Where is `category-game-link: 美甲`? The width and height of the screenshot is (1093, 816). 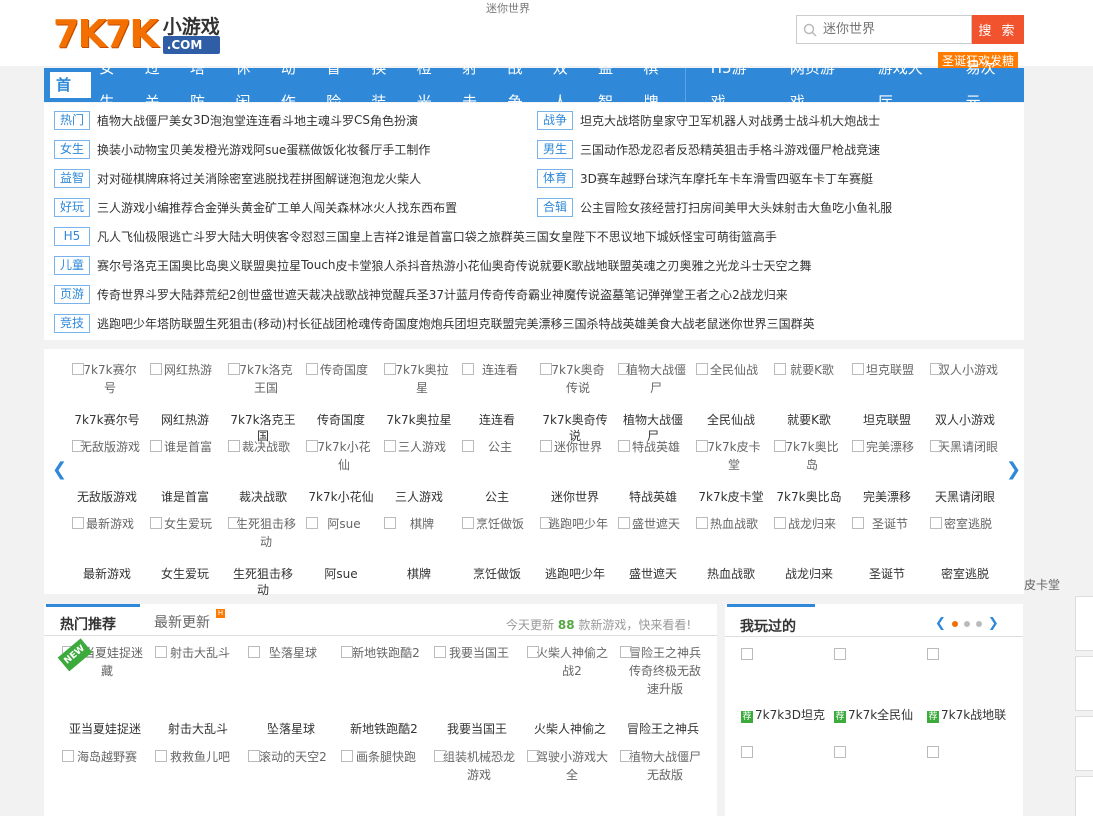 category-game-link: 美甲 is located at coordinates (736, 207).